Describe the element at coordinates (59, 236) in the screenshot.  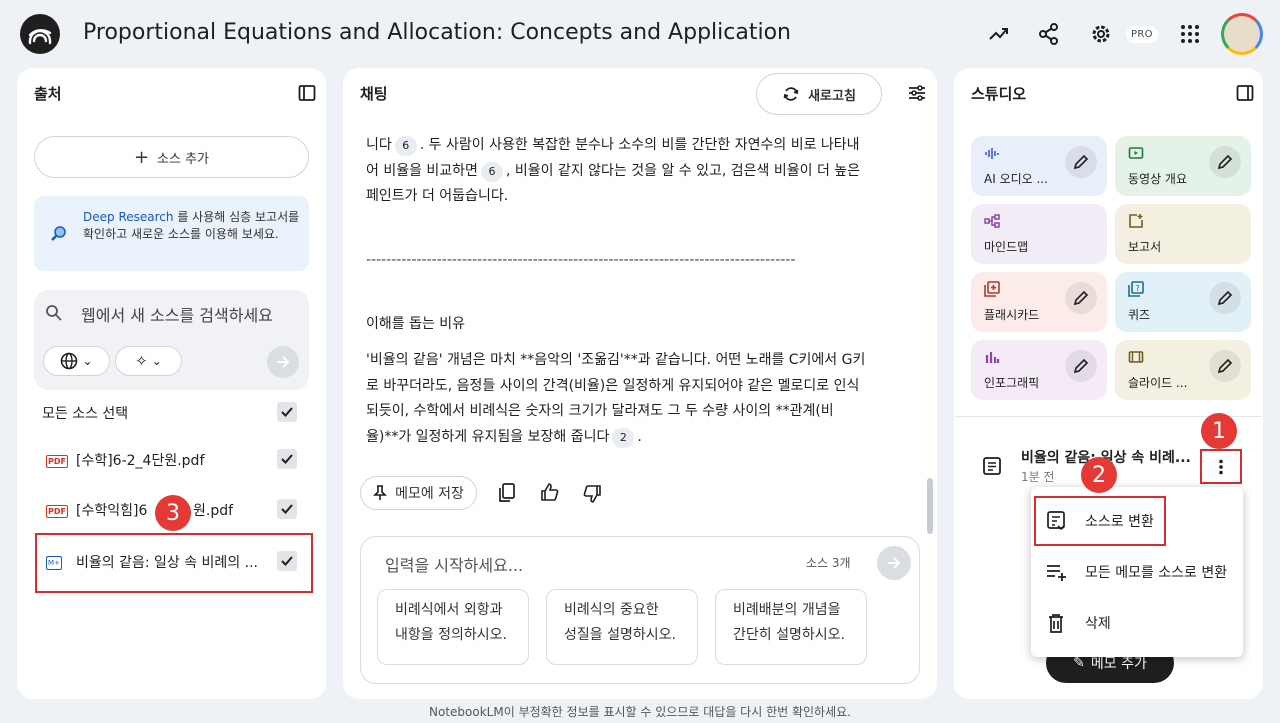
I see `magnifier-icon` at that location.